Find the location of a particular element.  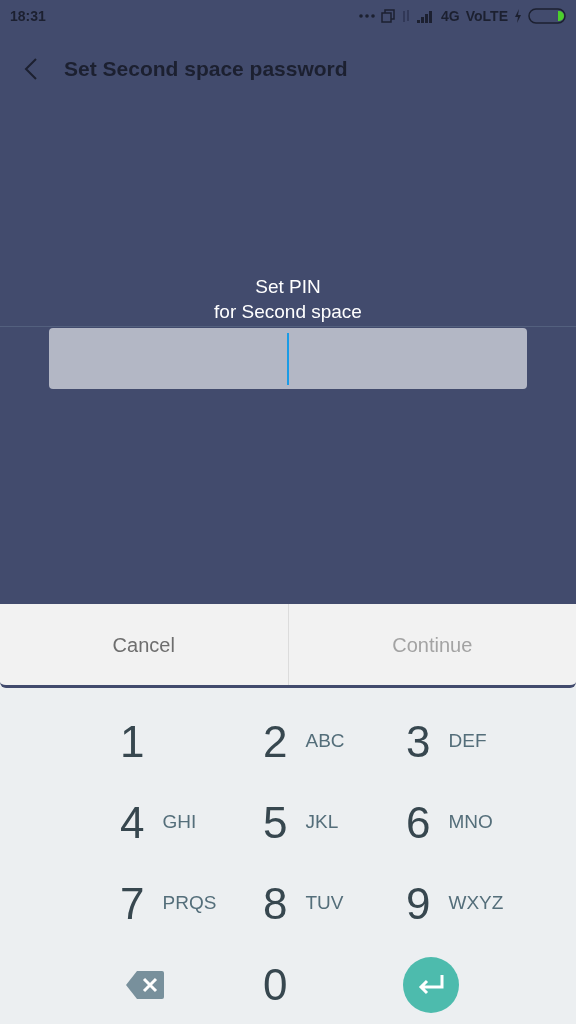

prompt-subtitle: for Second space is located at coordinates (288, 312).